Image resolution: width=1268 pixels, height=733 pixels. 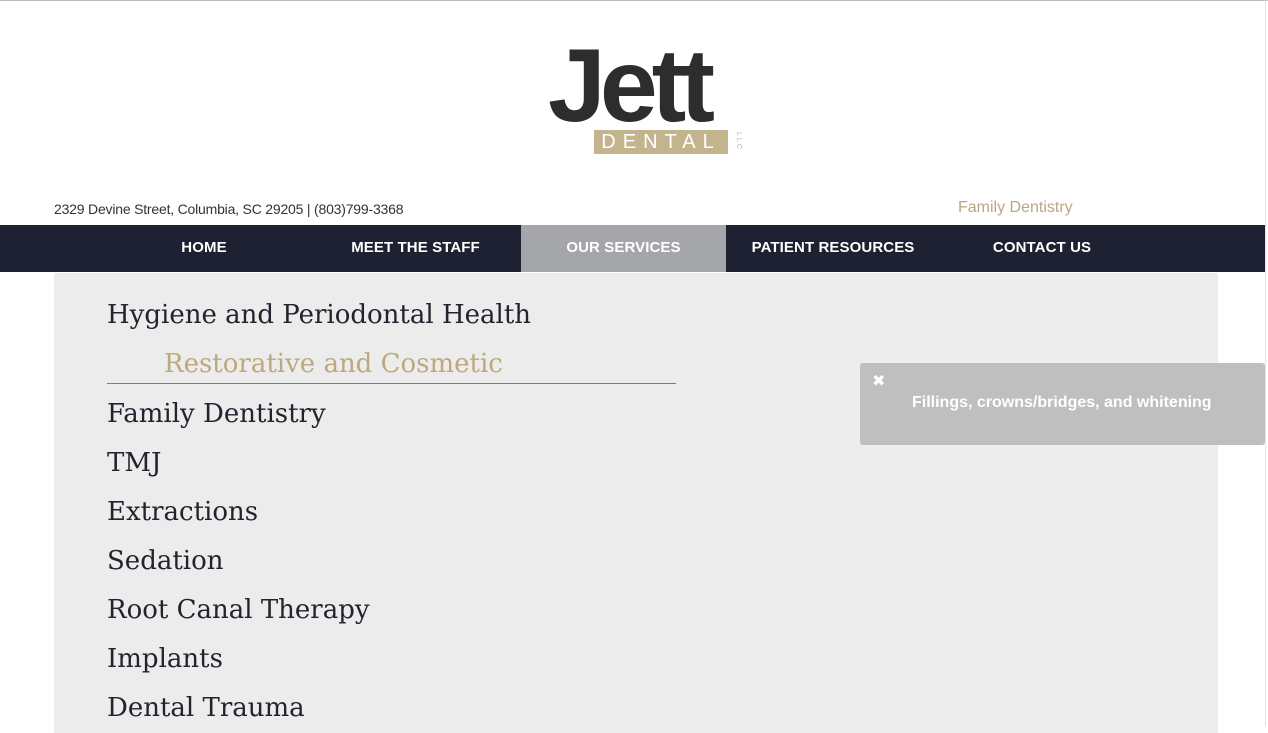 What do you see at coordinates (238, 610) in the screenshot?
I see `service-root-canal: Root Canal Therapy` at bounding box center [238, 610].